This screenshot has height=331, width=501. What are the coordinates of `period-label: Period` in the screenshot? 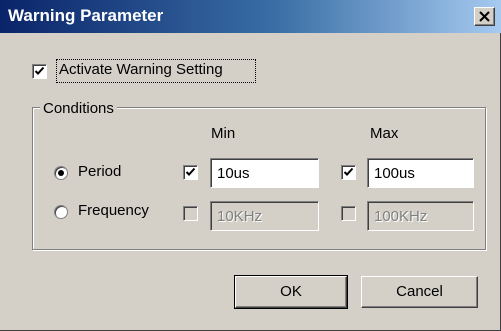 It's located at (99, 171).